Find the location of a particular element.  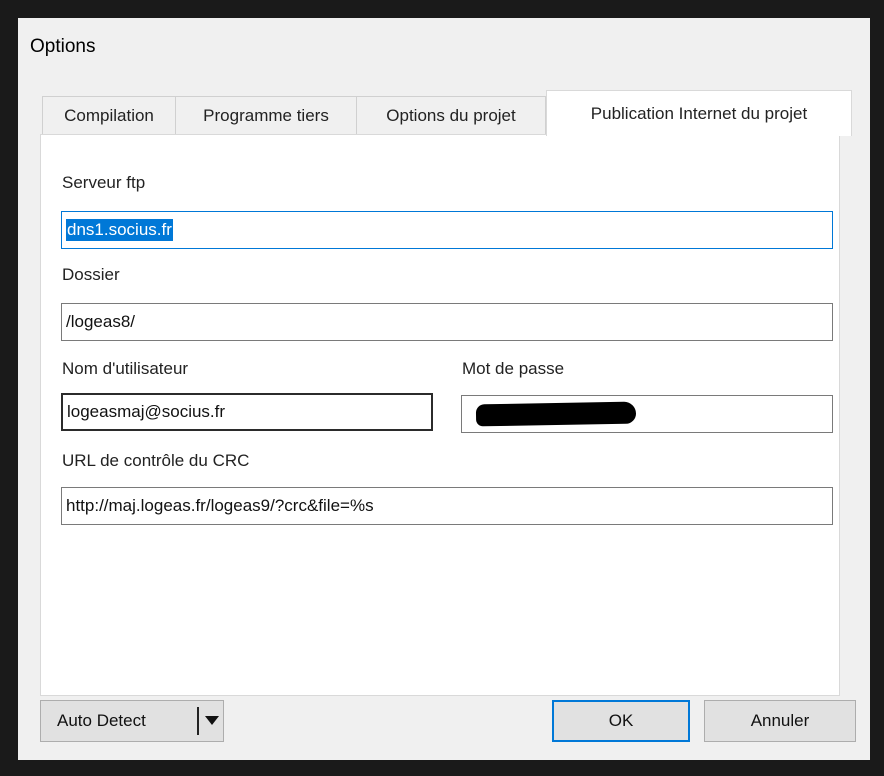

split-separator is located at coordinates (198, 721).